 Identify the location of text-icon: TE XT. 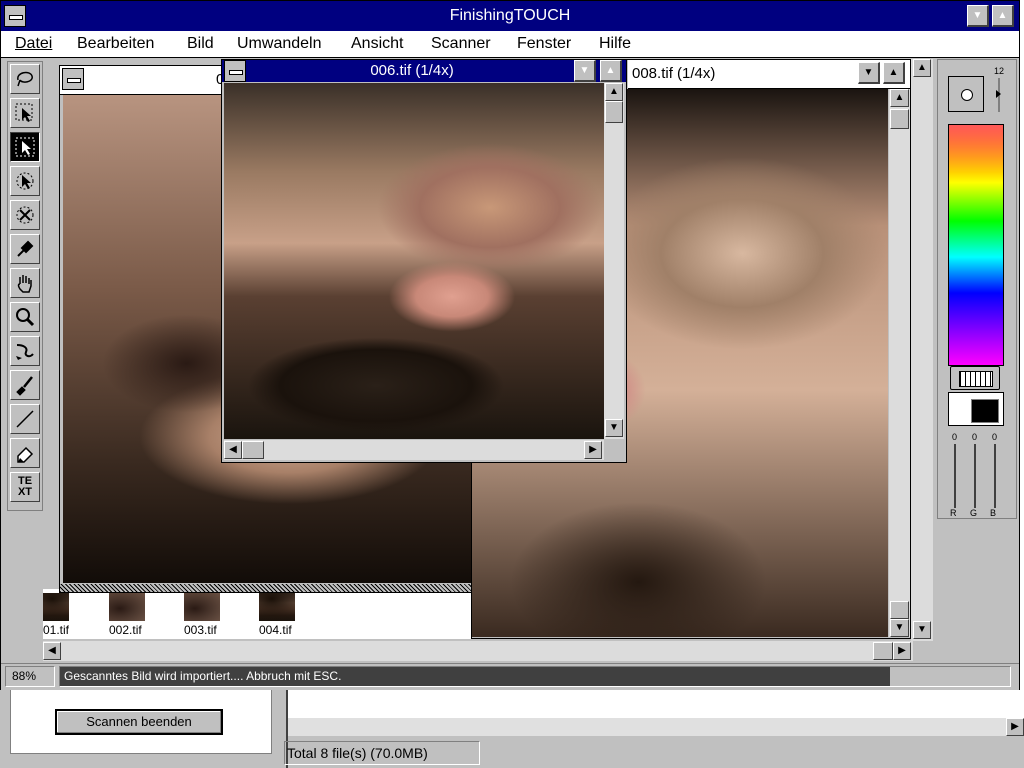
(25, 487).